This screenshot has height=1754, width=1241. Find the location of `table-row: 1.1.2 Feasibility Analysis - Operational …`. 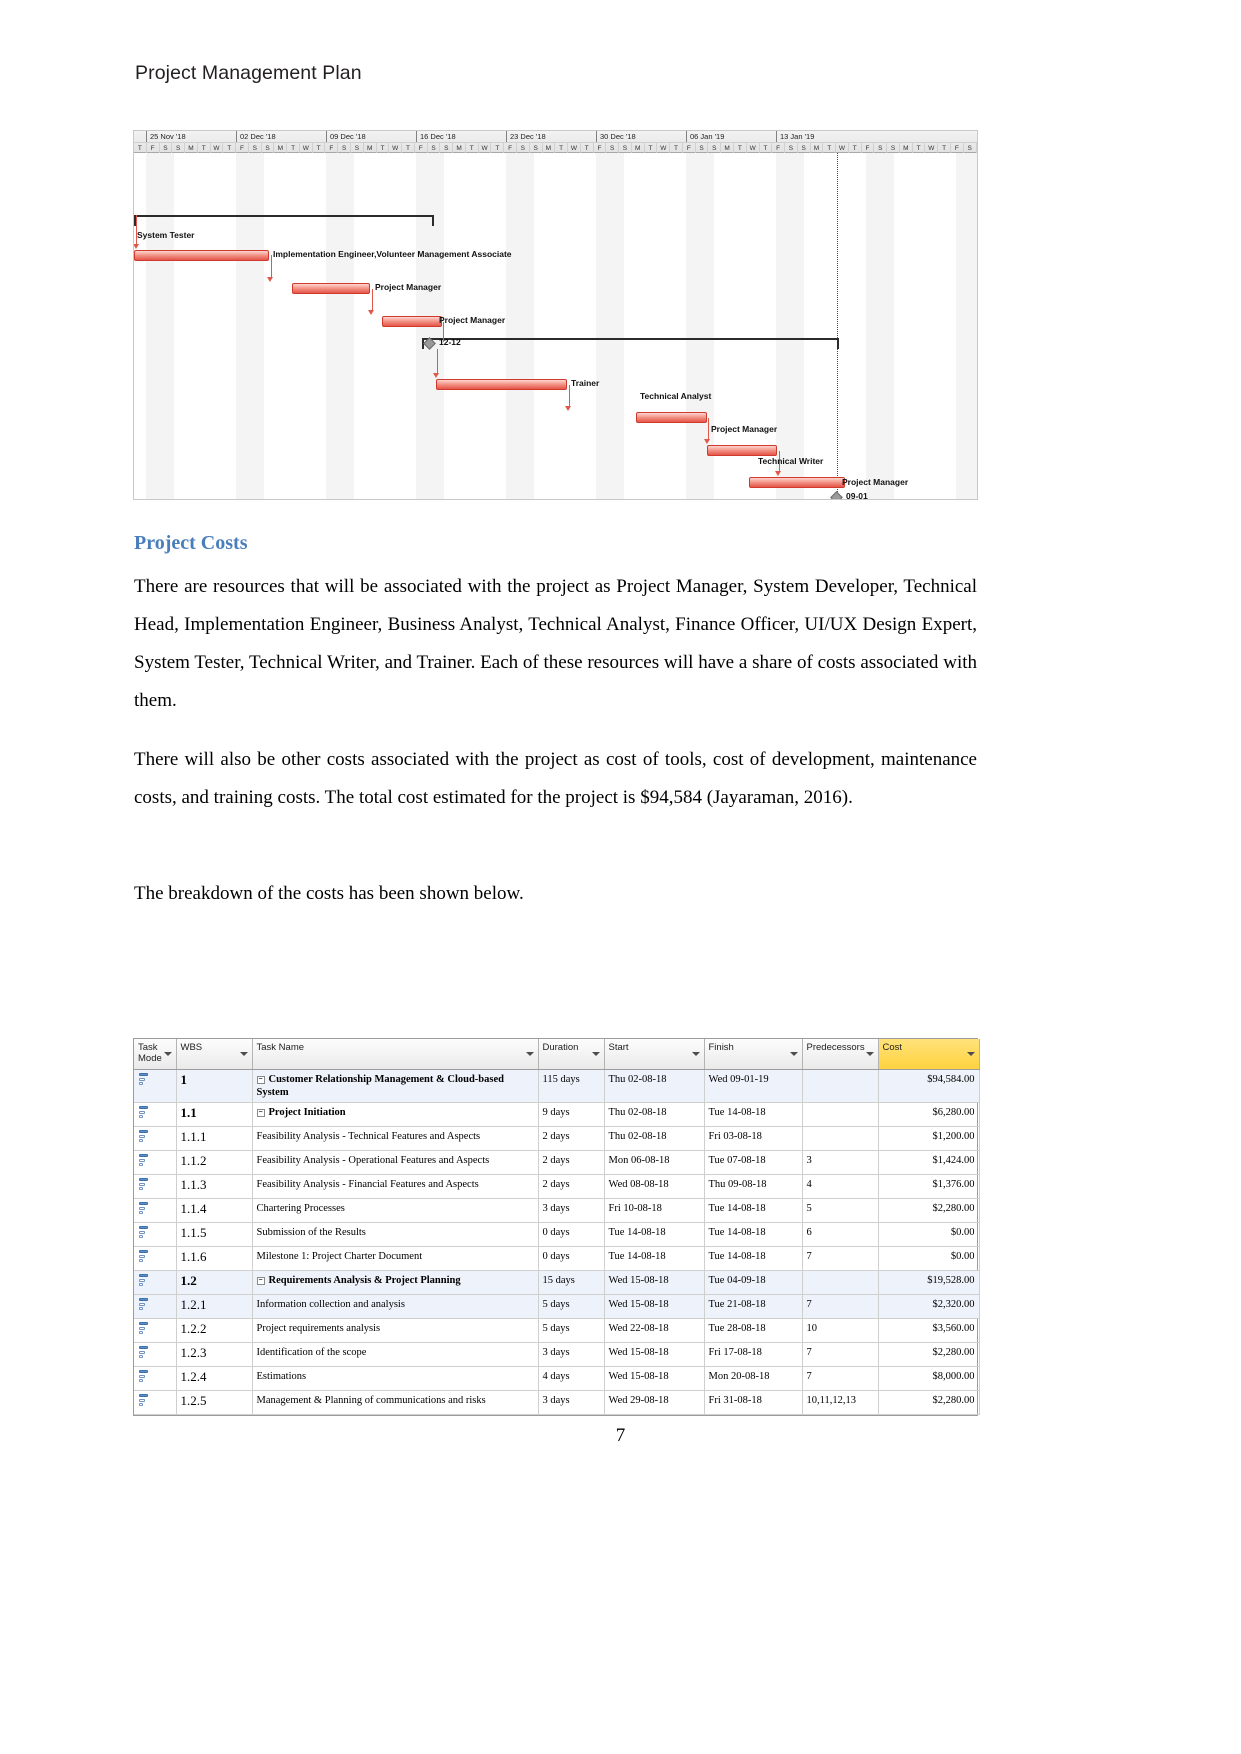

table-row: 1.1.2 Feasibility Analysis - Operational … is located at coordinates (557, 1162).